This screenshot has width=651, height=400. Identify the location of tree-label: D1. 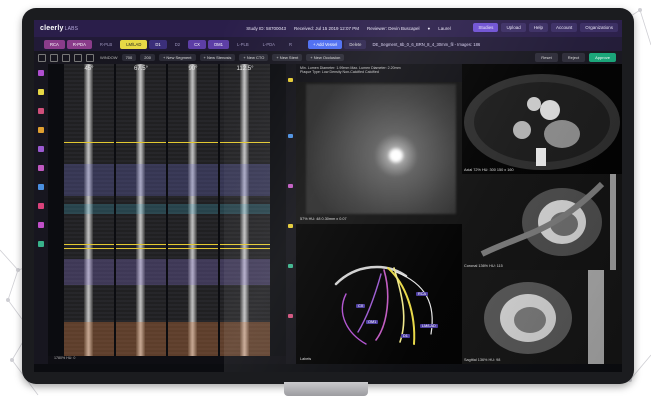
(405, 336).